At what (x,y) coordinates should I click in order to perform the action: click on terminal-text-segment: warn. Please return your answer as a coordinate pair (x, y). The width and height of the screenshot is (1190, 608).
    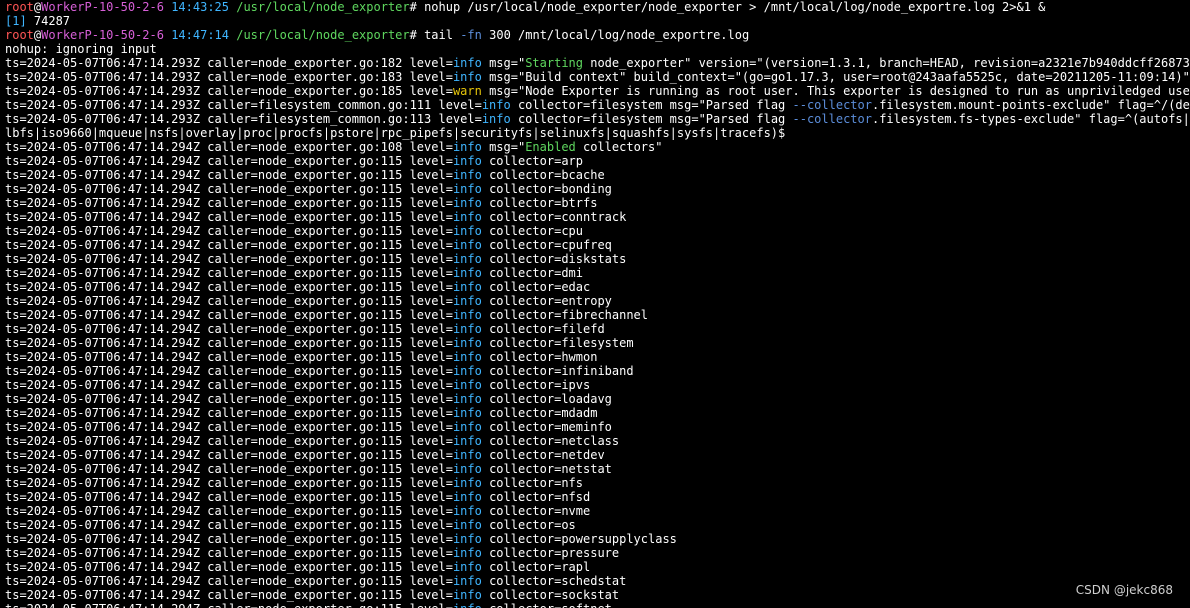
    Looking at the image, I should click on (467, 91).